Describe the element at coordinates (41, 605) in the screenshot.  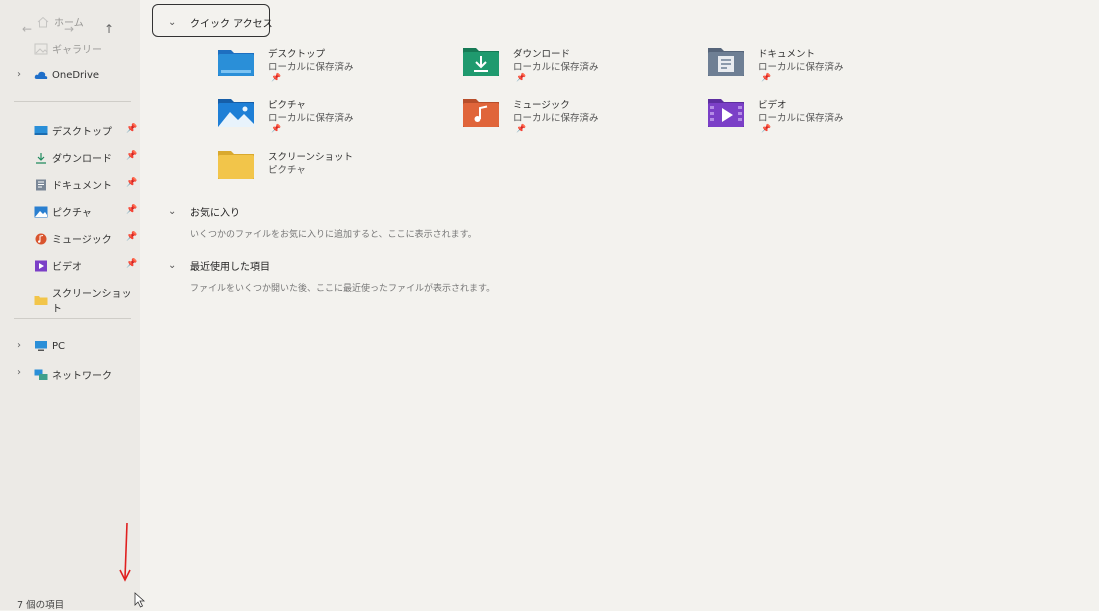
I see `status-item-count: 7 個の項目` at that location.